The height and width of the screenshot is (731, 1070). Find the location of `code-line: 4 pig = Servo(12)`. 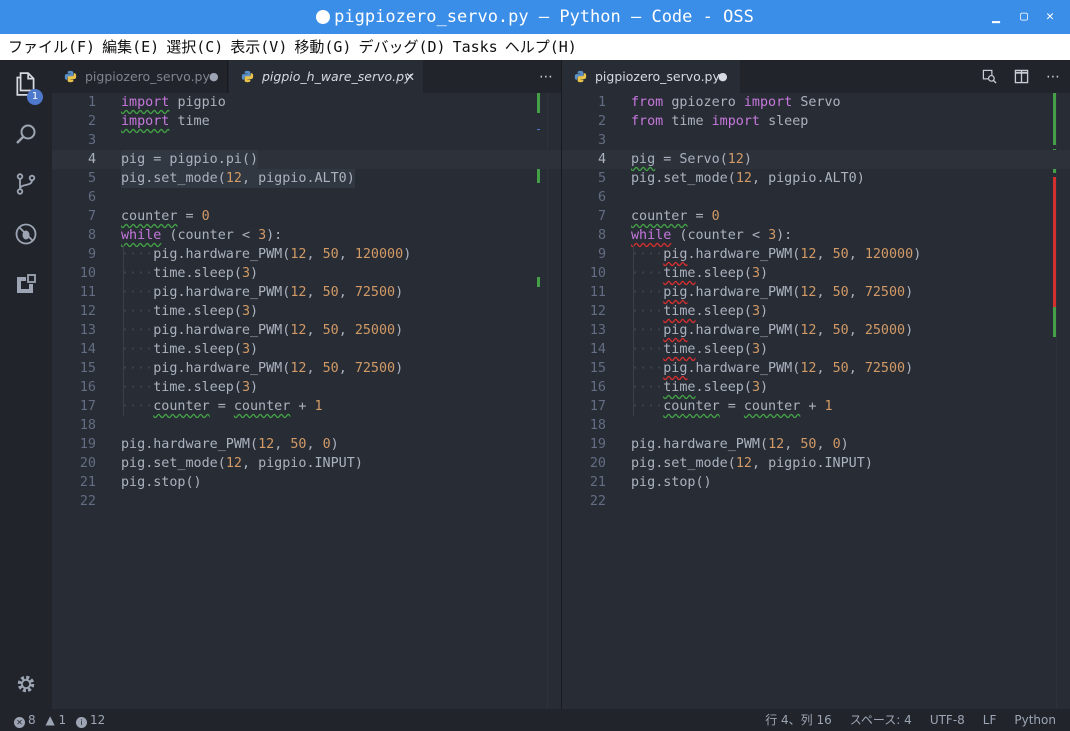

code-line: 4 pig = Servo(12) is located at coordinates (816, 159).